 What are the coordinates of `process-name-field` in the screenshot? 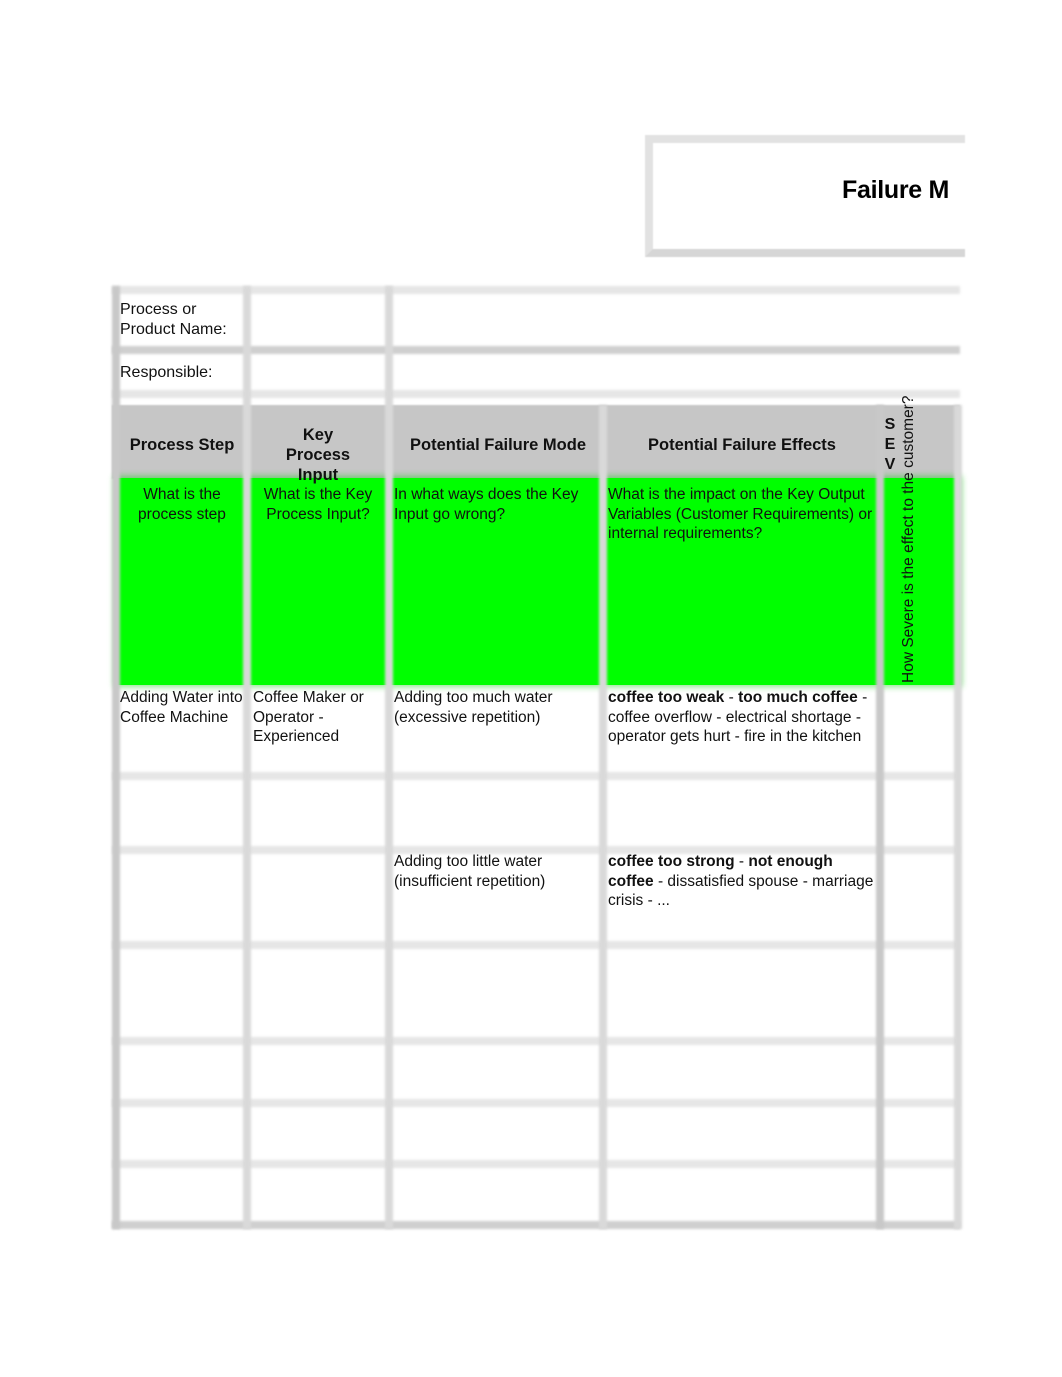 It's located at (318, 319).